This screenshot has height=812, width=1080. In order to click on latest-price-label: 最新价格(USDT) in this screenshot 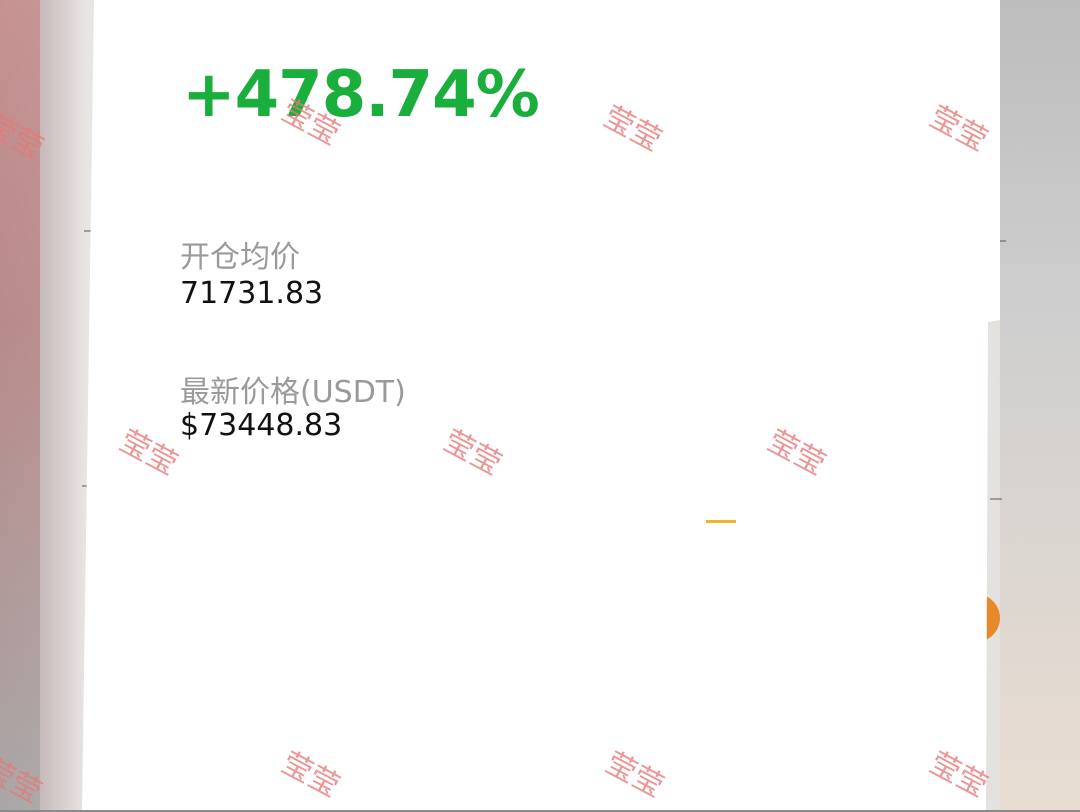, I will do `click(293, 392)`.